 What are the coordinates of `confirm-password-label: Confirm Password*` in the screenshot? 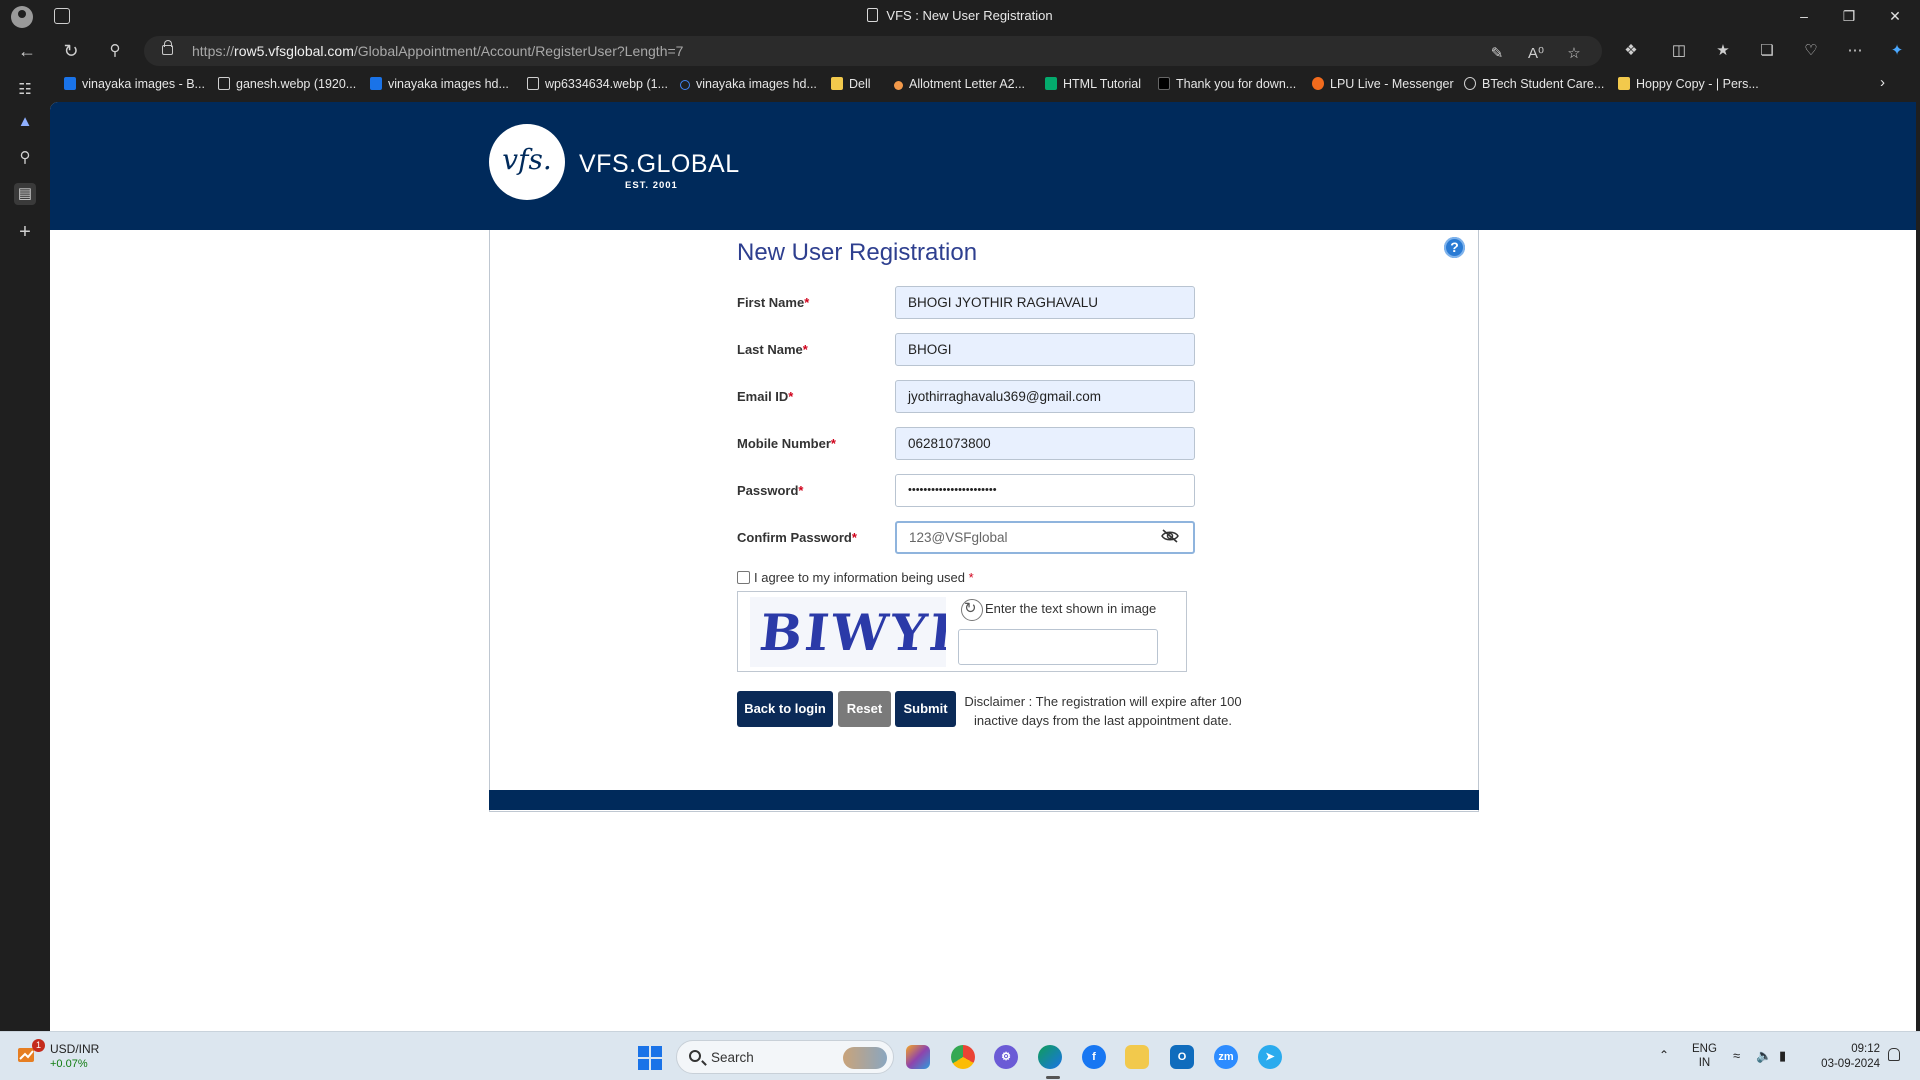 It's located at (797, 537).